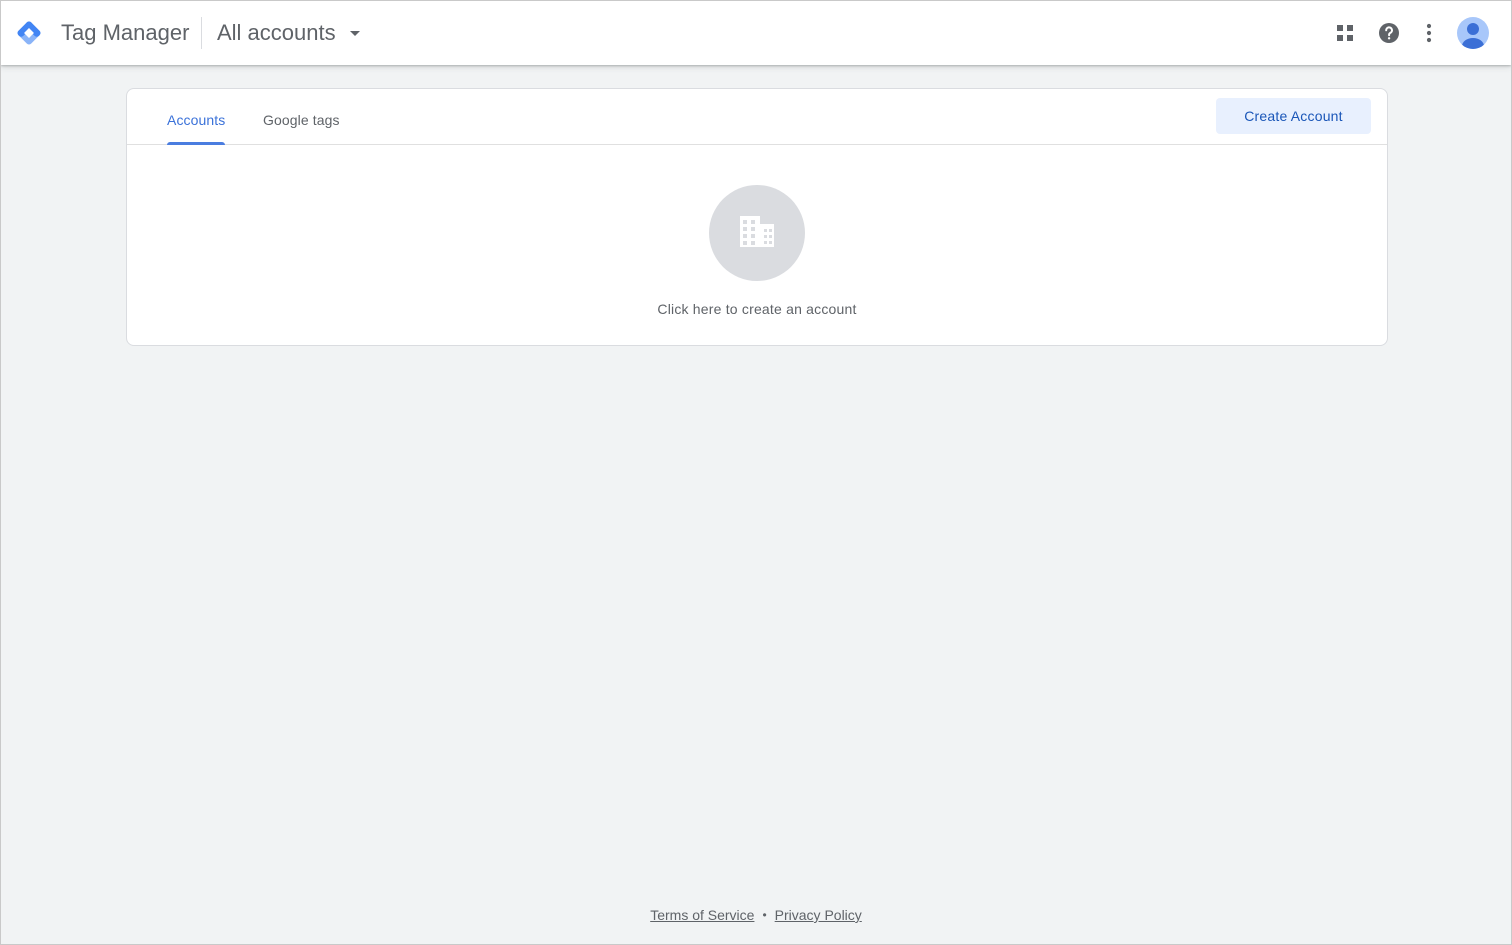 The height and width of the screenshot is (945, 1512). What do you see at coordinates (1293, 116) in the screenshot?
I see `create-account-button: Create Account` at bounding box center [1293, 116].